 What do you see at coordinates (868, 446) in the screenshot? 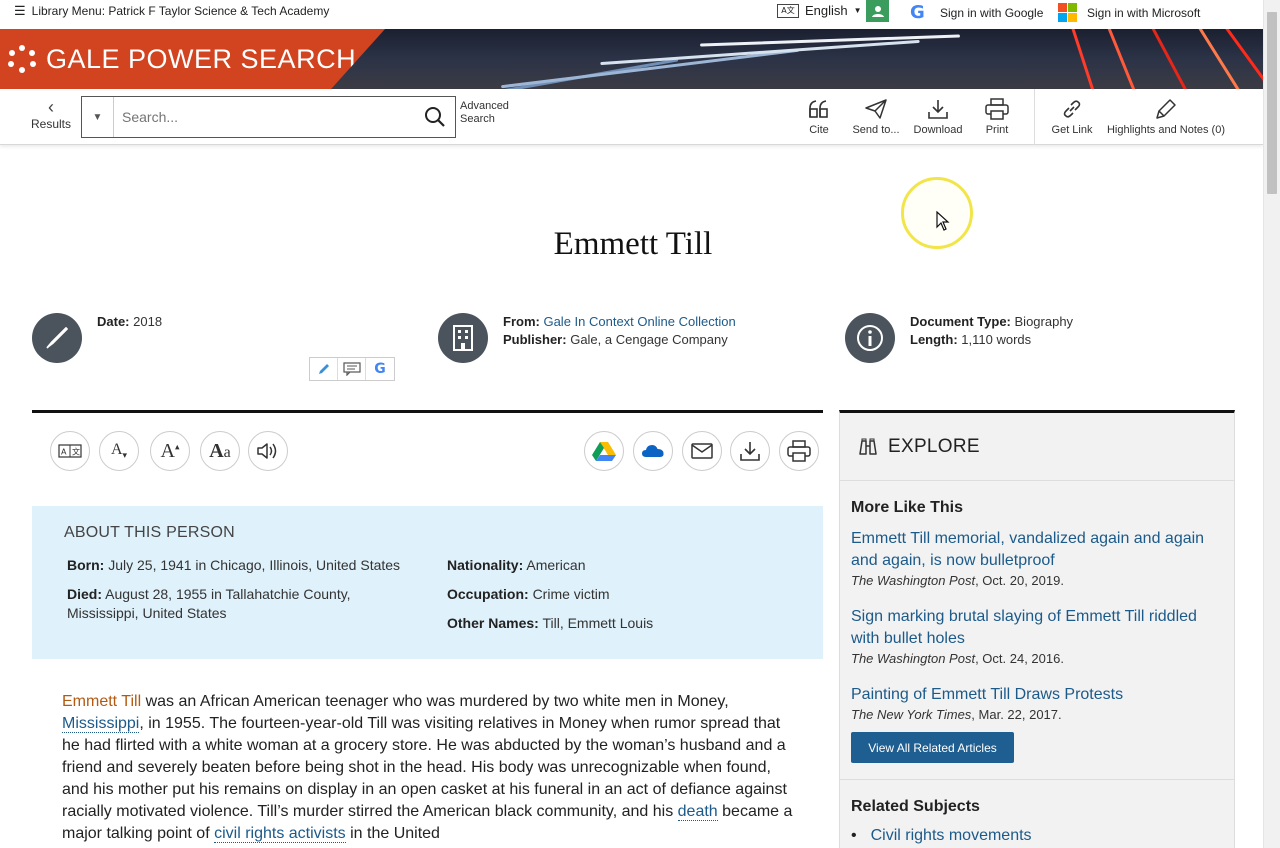
I see `binoculars-icon` at bounding box center [868, 446].